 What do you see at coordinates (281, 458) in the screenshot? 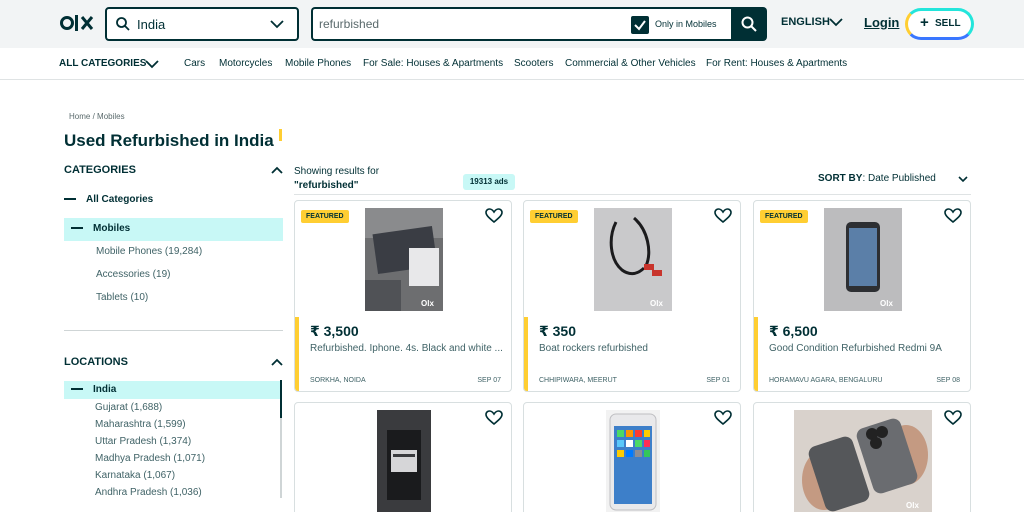
I see `location-scroll-track` at bounding box center [281, 458].